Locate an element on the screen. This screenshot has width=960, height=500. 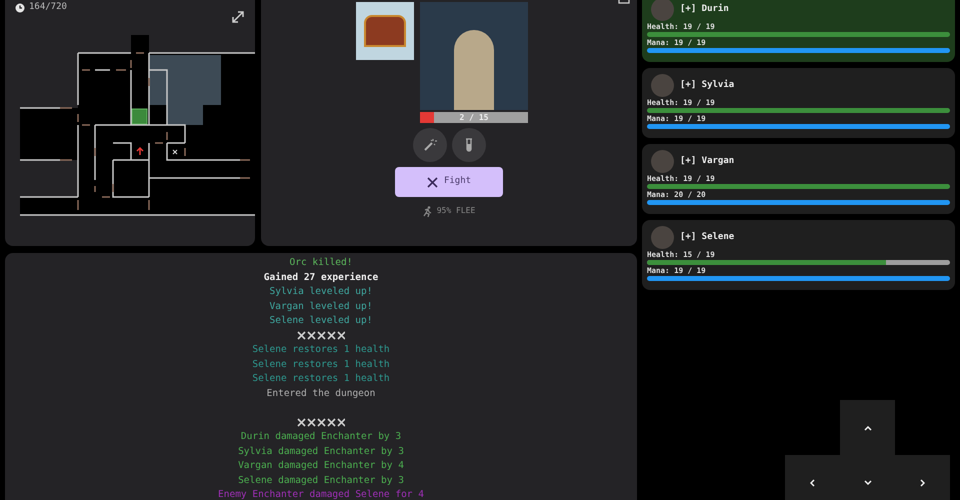
log-message: Entered the dungeon is located at coordinates (321, 393).